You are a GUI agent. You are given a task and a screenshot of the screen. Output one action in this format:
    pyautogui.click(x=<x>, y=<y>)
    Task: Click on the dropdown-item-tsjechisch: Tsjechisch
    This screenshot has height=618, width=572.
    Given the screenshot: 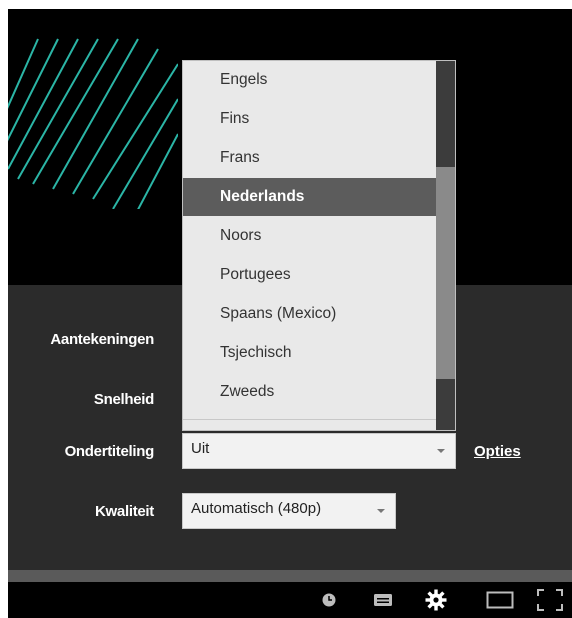 What is the action you would take?
    pyautogui.click(x=309, y=353)
    